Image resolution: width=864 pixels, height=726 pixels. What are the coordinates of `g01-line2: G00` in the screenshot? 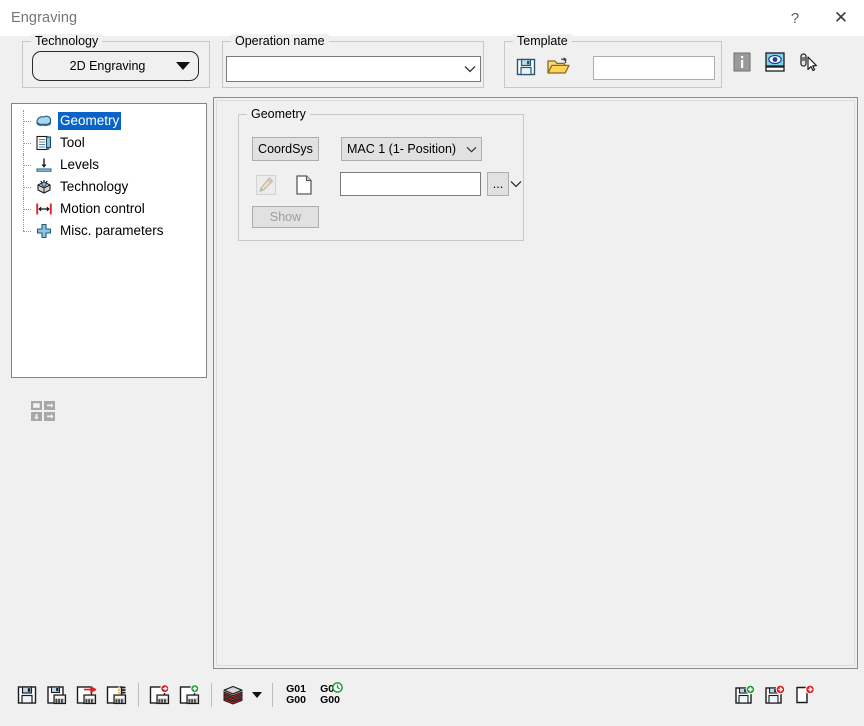 It's located at (296, 700).